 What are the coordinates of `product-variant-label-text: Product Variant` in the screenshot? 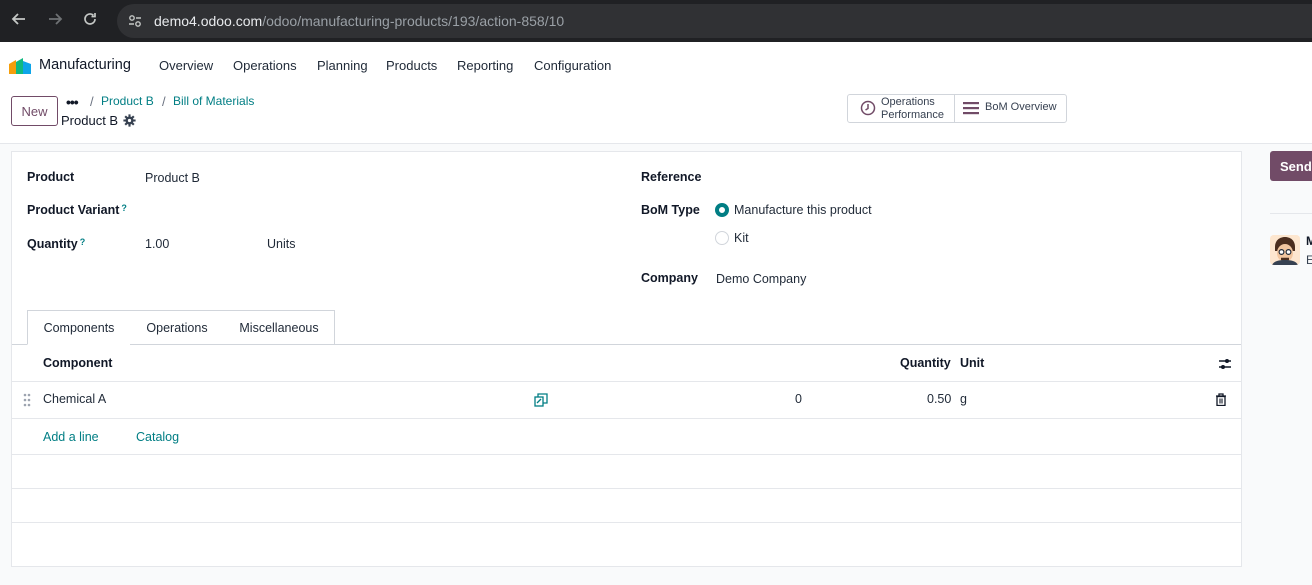 It's located at (73, 210).